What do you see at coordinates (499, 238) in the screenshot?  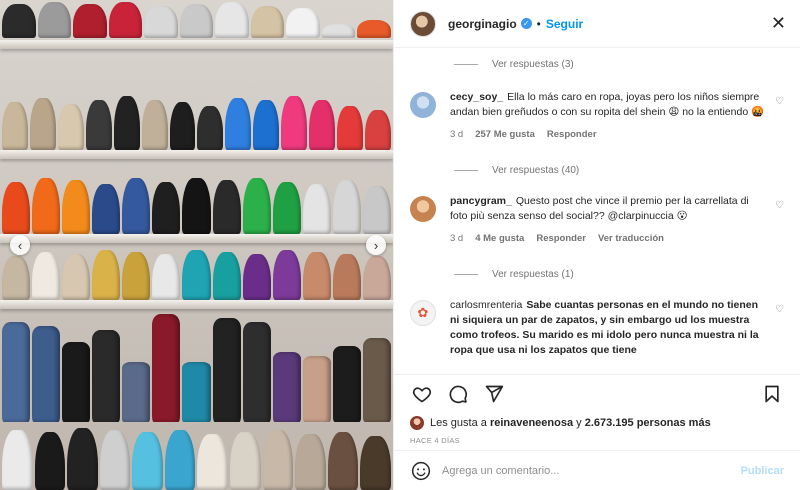 I see `comment-likes: 4 Me gusta` at bounding box center [499, 238].